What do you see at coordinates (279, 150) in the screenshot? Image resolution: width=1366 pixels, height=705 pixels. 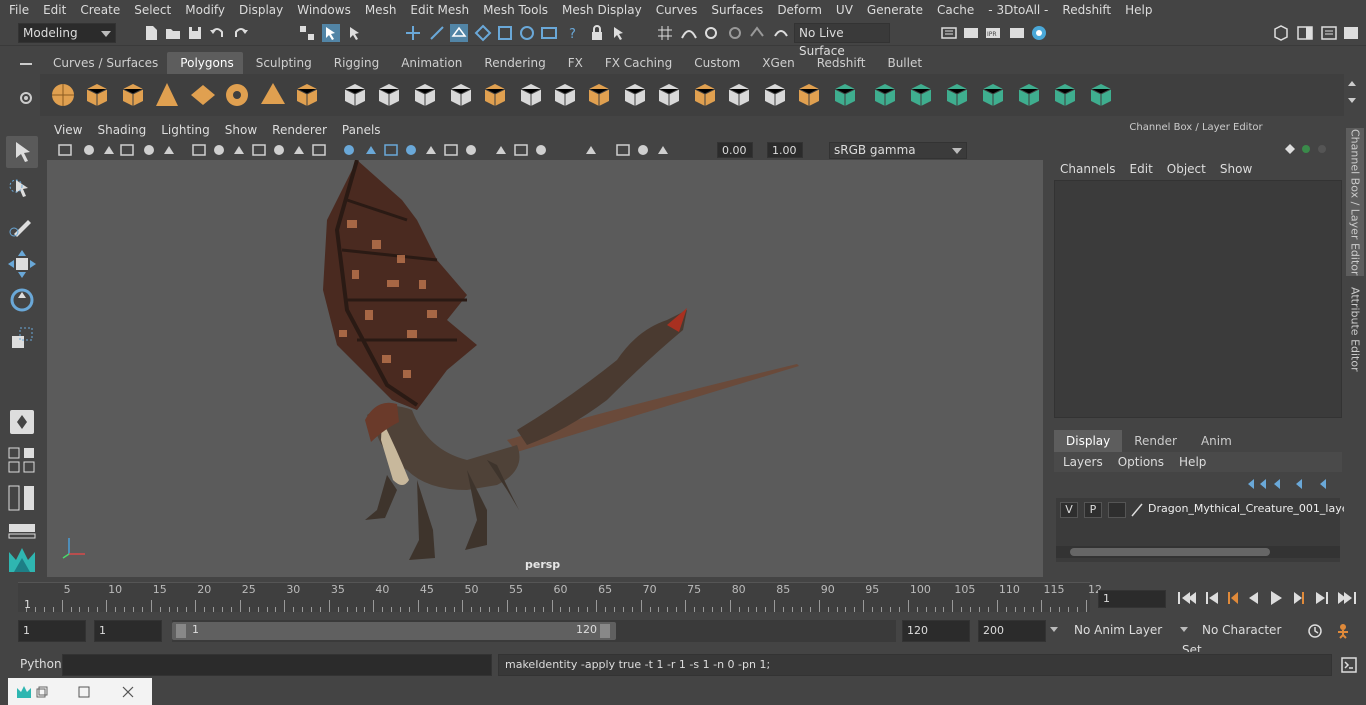 I see `viewport-field-chart-icon` at bounding box center [279, 150].